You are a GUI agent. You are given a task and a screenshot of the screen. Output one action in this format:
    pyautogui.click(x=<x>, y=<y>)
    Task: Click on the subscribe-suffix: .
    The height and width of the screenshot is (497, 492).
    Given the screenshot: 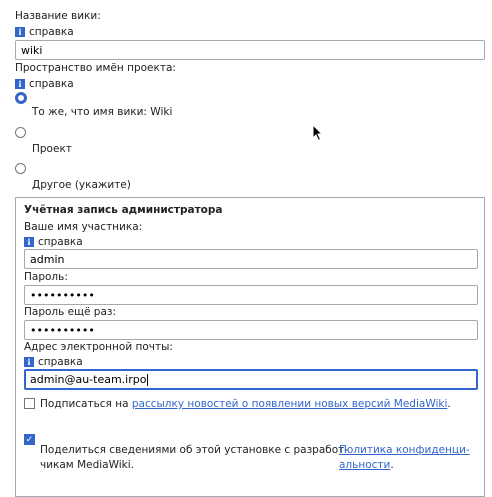 What is the action you would take?
    pyautogui.click(x=449, y=404)
    